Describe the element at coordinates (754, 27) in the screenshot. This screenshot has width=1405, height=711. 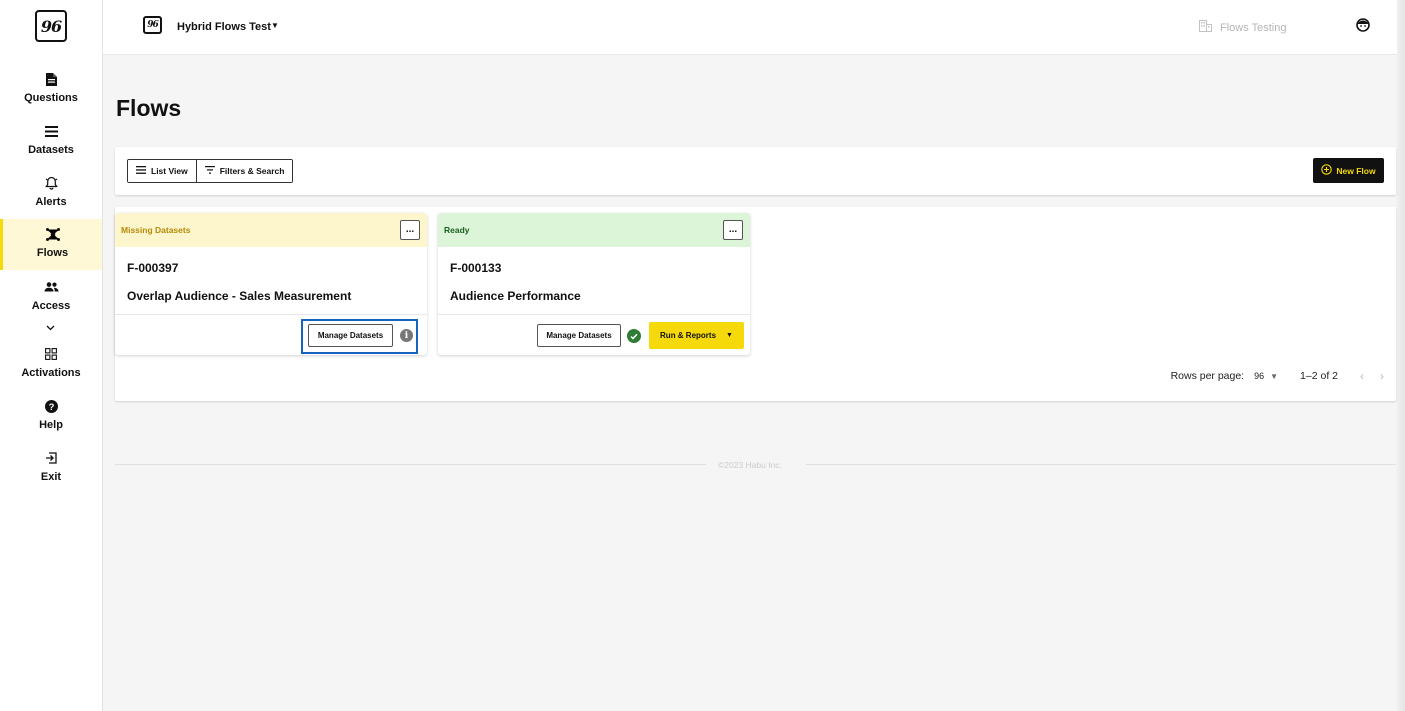
I see `top-bar: 96 Hybrid Flows Test ▼ Flows Testing` at that location.